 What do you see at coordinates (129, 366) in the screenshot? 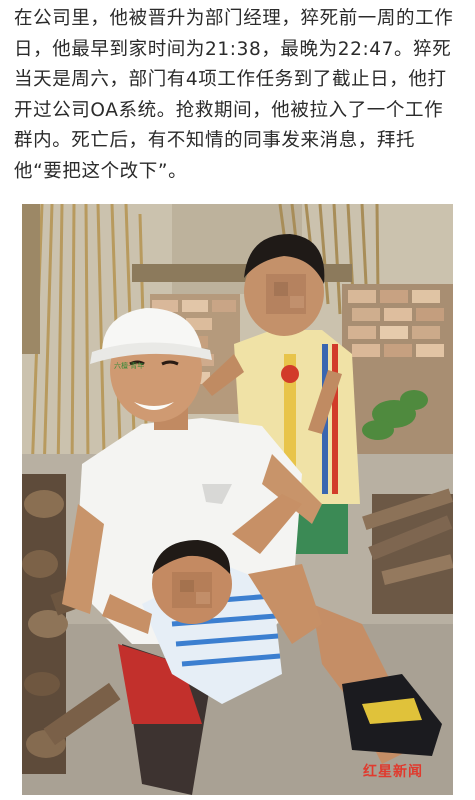
I see `cap-logo-text: 六檀·青年` at bounding box center [129, 366].